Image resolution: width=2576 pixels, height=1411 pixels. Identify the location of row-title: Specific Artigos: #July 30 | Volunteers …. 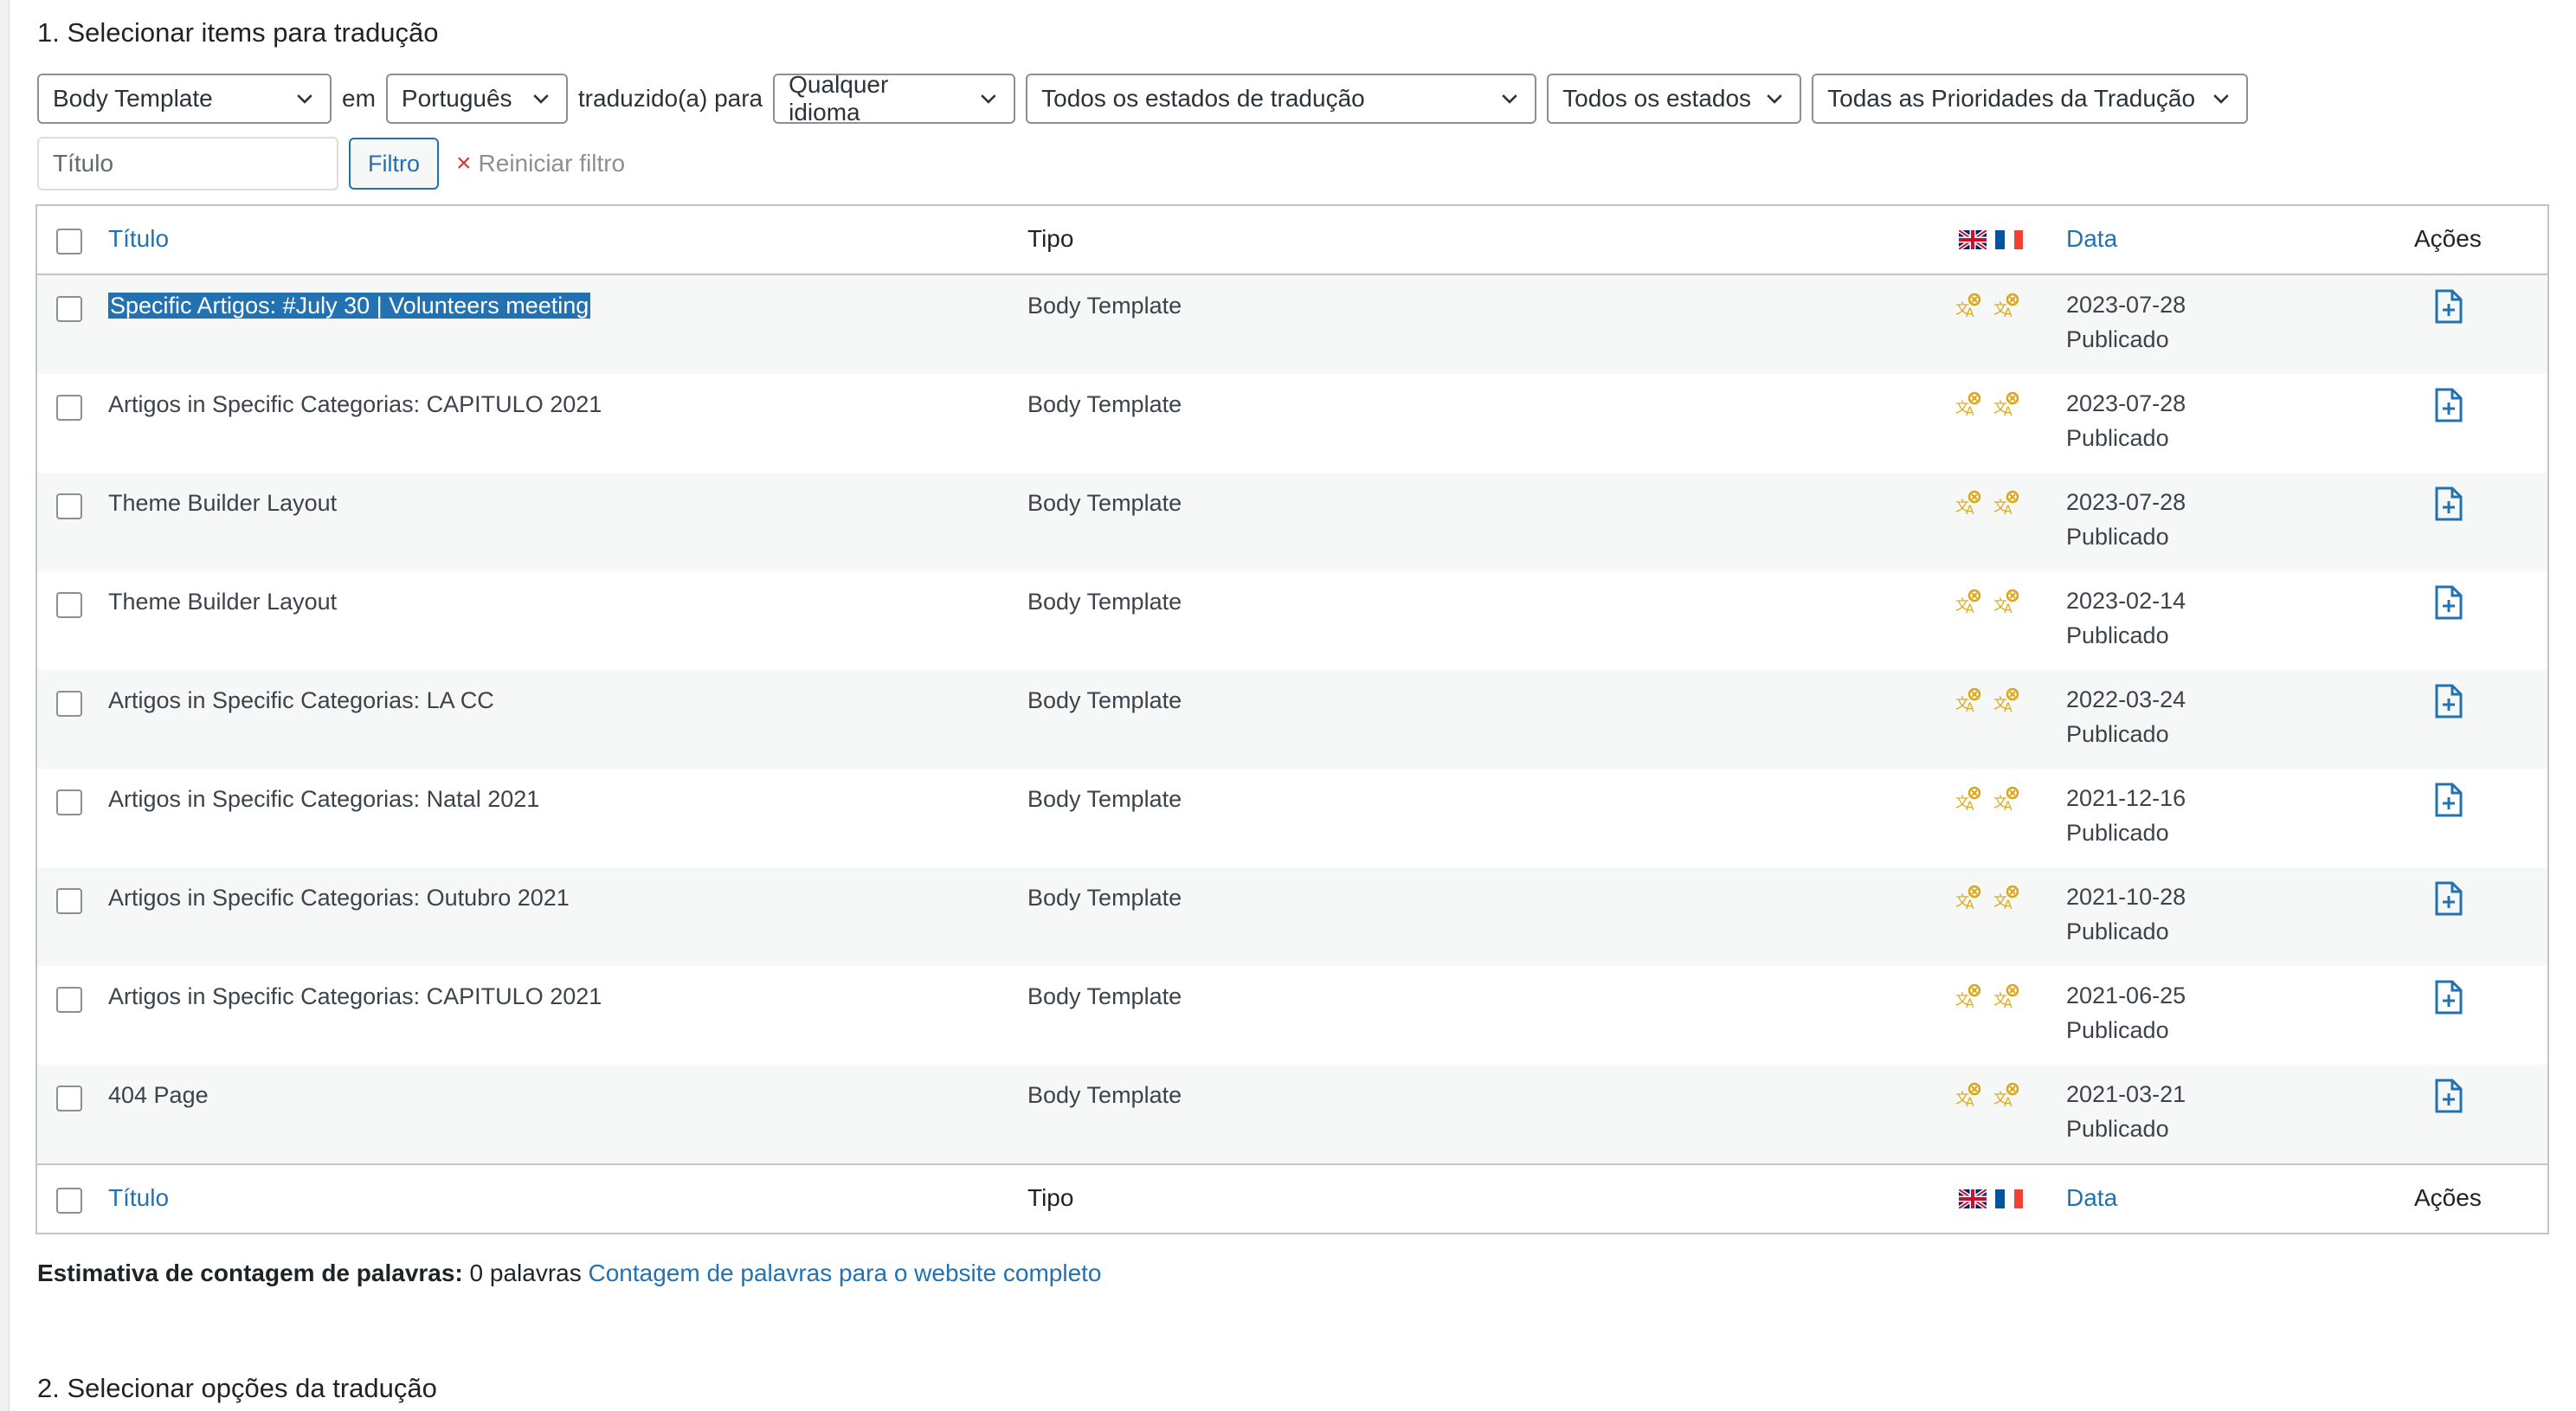
(349, 306).